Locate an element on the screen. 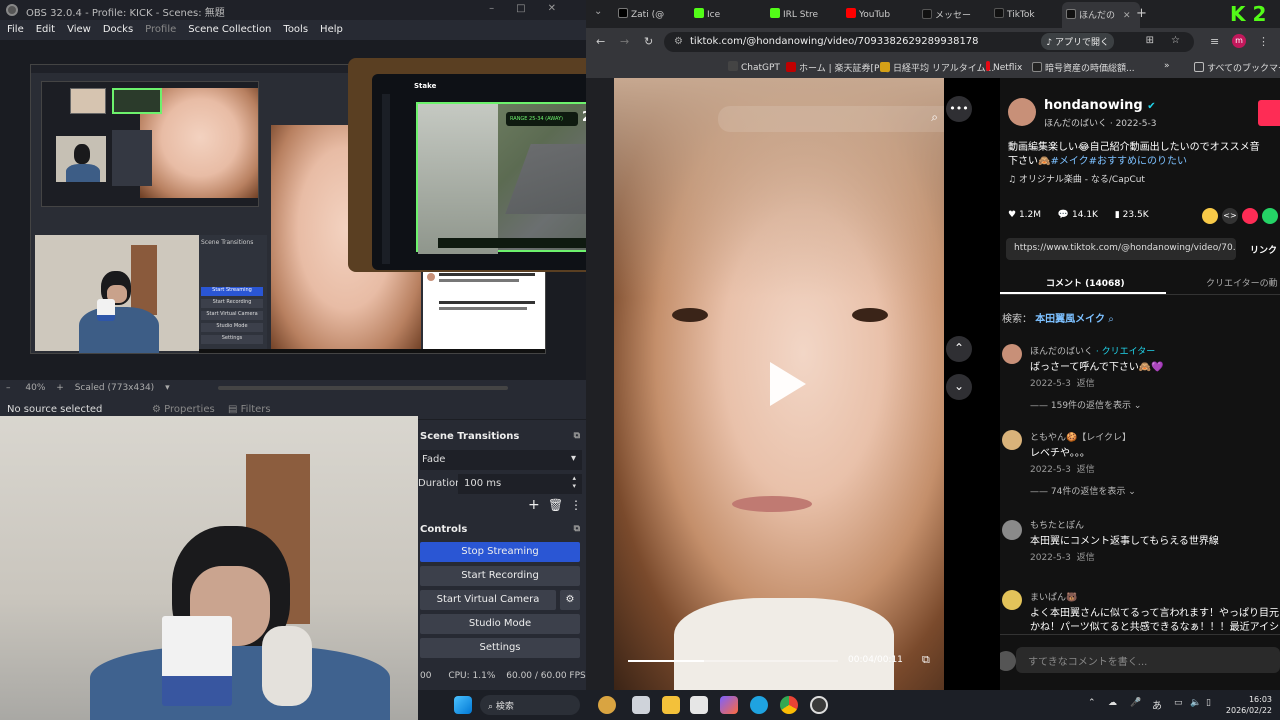 The image size is (1280, 720). tab-creator-videos: クリエイターの動 is located at coordinates (1242, 282).